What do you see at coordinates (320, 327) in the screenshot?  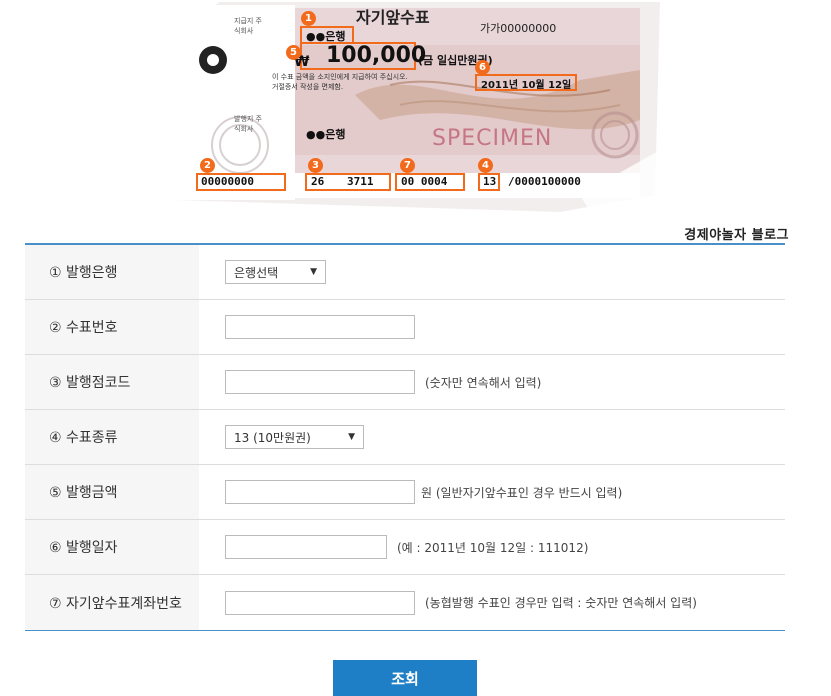 I see `check-number-input` at bounding box center [320, 327].